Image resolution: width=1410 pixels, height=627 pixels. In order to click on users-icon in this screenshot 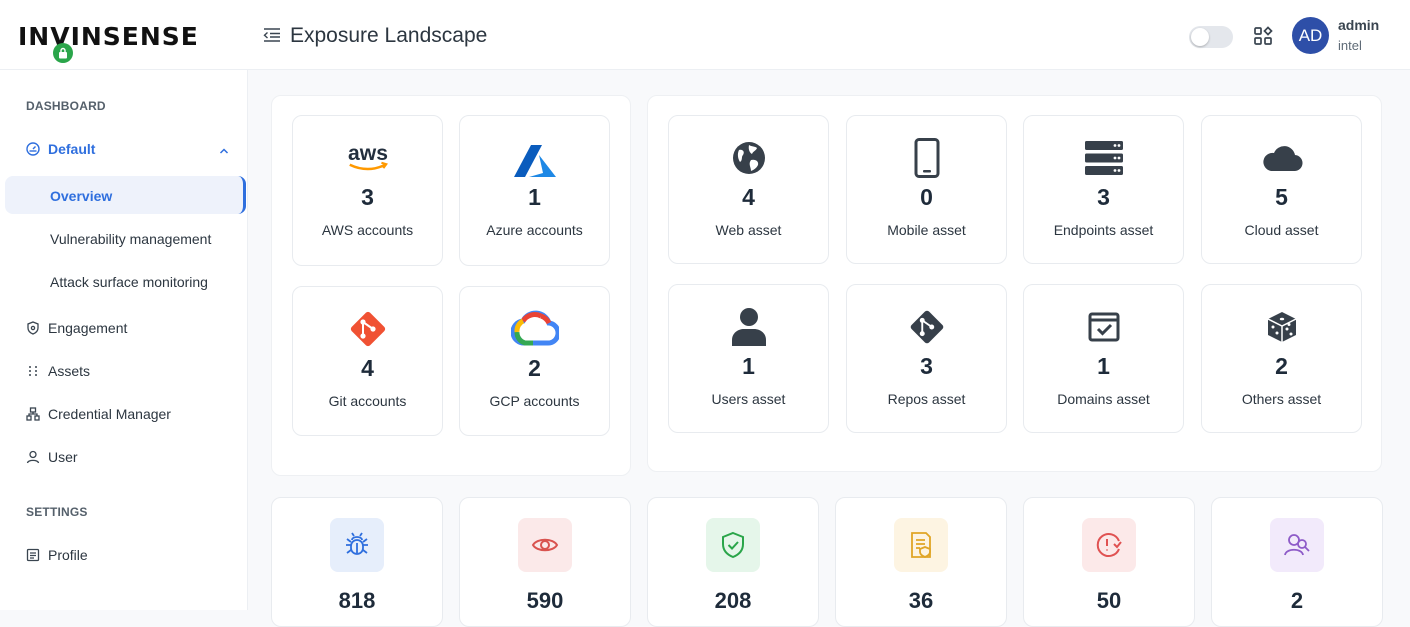, I will do `click(1297, 545)`.